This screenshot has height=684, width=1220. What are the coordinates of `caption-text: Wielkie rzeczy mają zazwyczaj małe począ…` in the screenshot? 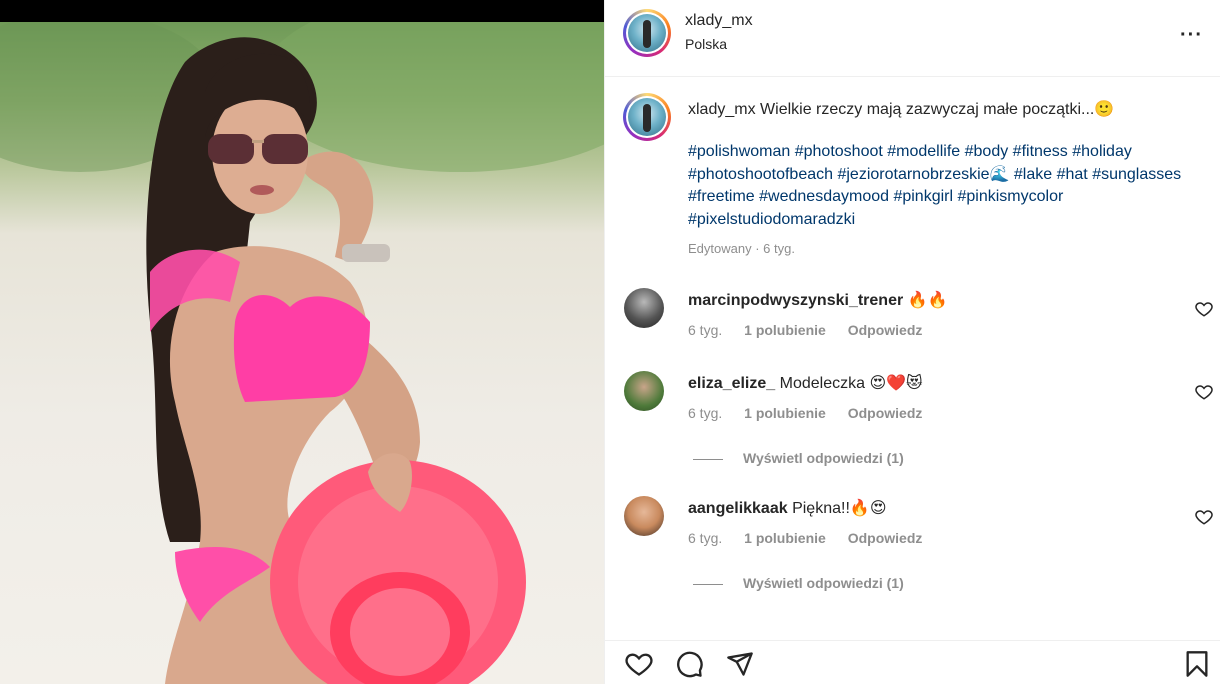 It's located at (937, 109).